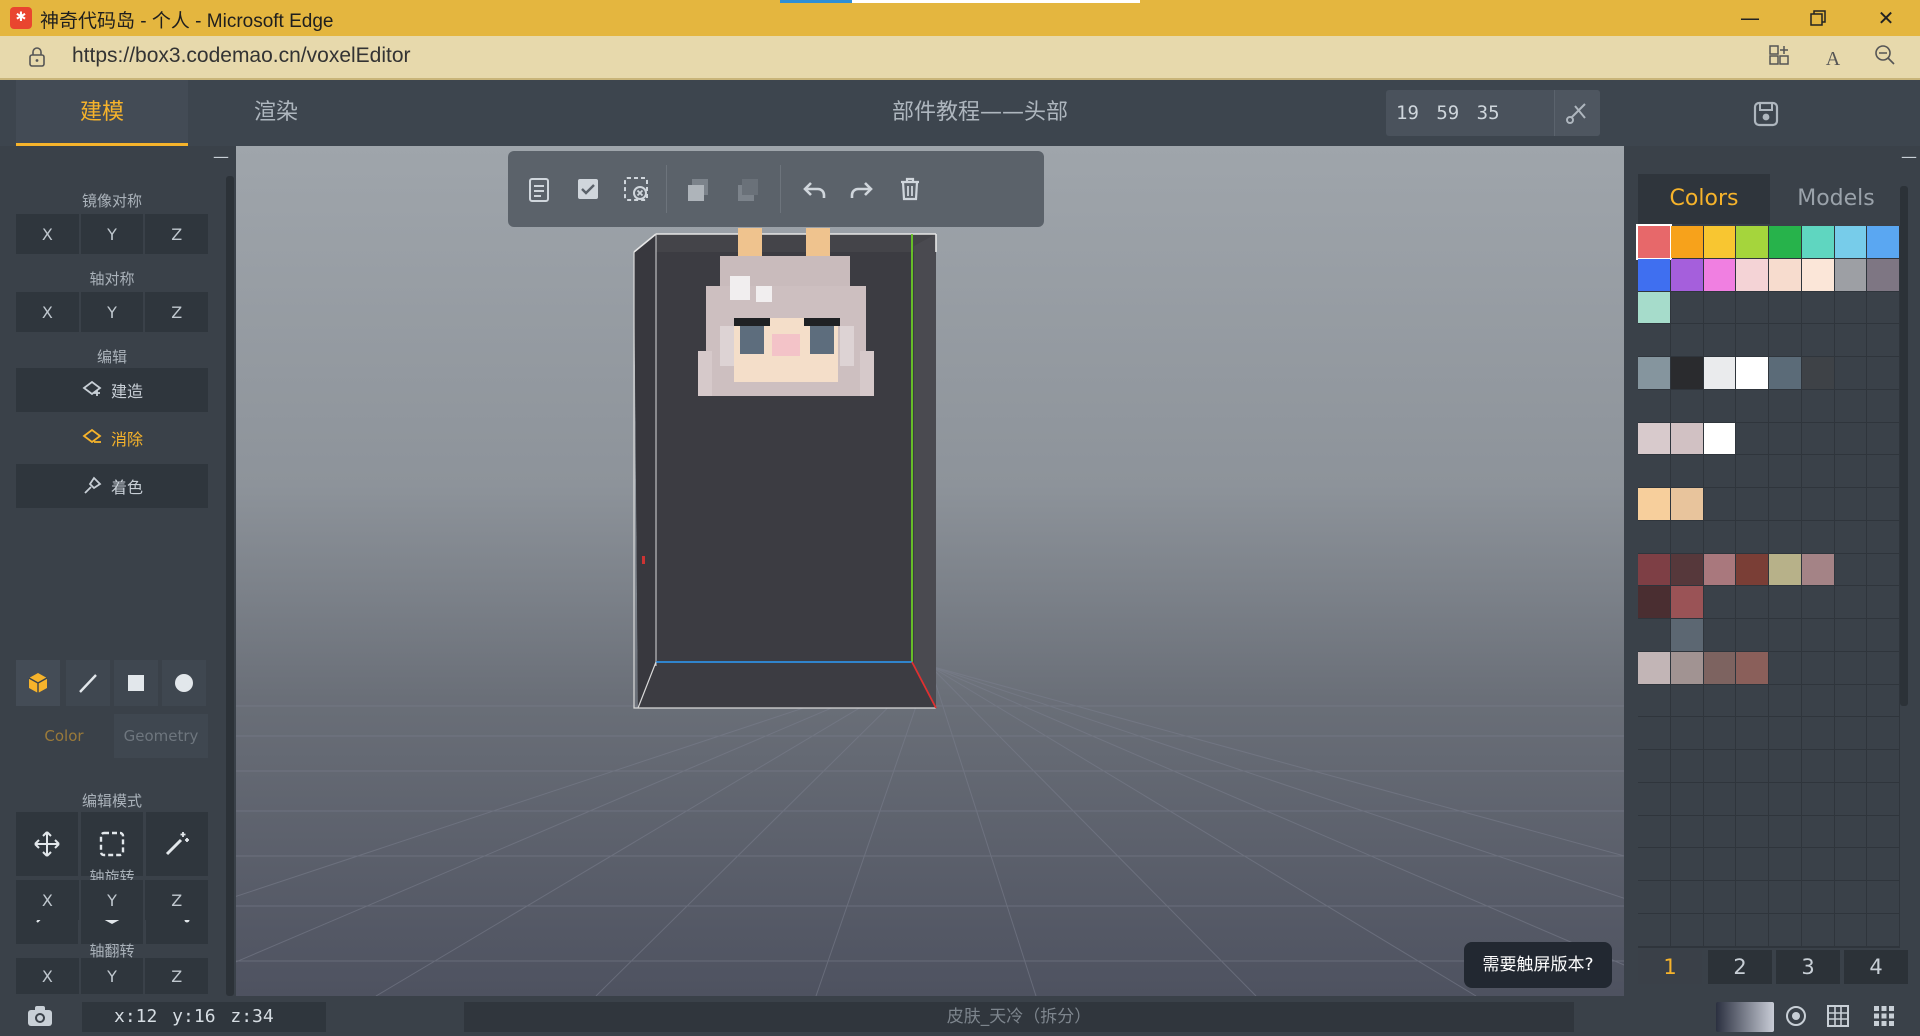 This screenshot has width=1920, height=1036. I want to click on tab-colors: Colors, so click(1704, 199).